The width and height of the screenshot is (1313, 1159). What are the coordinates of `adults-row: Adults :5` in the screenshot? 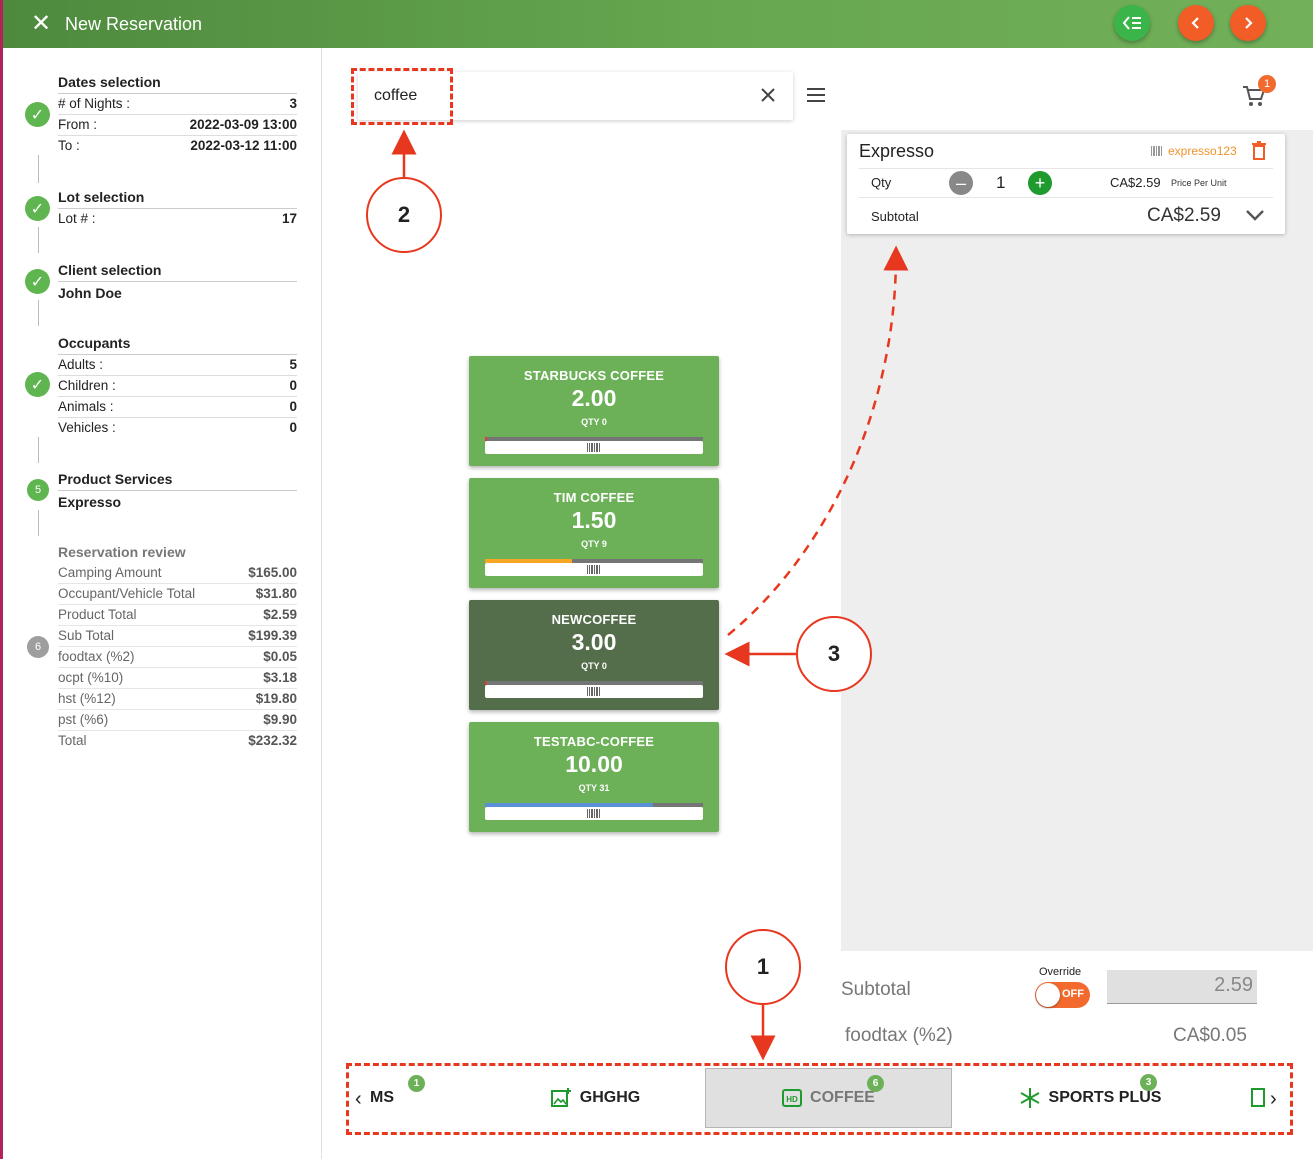 It's located at (177, 365).